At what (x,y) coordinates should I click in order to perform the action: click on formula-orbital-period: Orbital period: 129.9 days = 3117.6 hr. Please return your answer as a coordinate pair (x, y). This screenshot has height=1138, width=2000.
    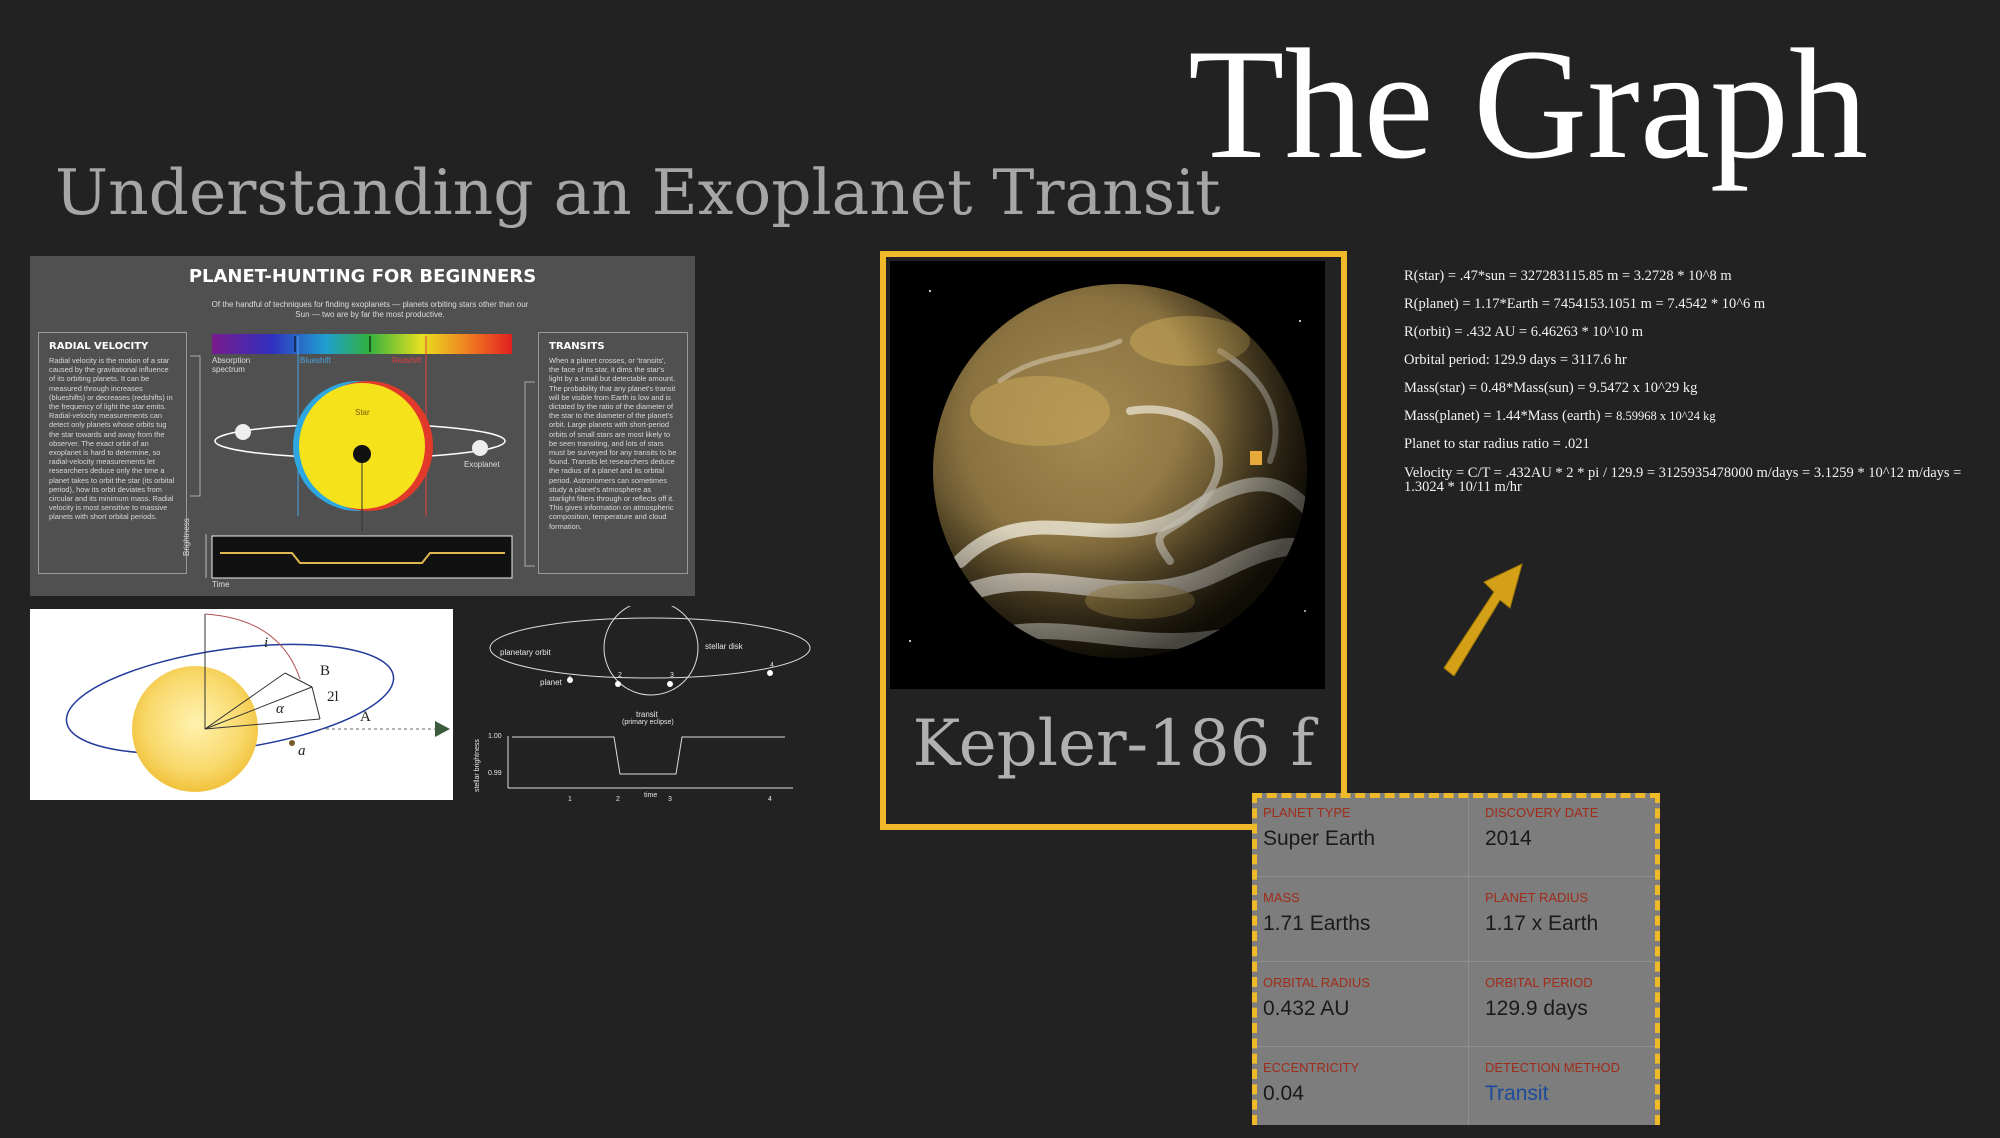
    Looking at the image, I should click on (1515, 360).